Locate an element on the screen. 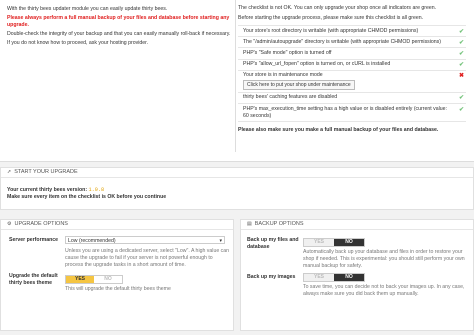 This screenshot has width=474, height=335. version-line: Your current thirty bees version: 1.0.8 is located at coordinates (237, 190).